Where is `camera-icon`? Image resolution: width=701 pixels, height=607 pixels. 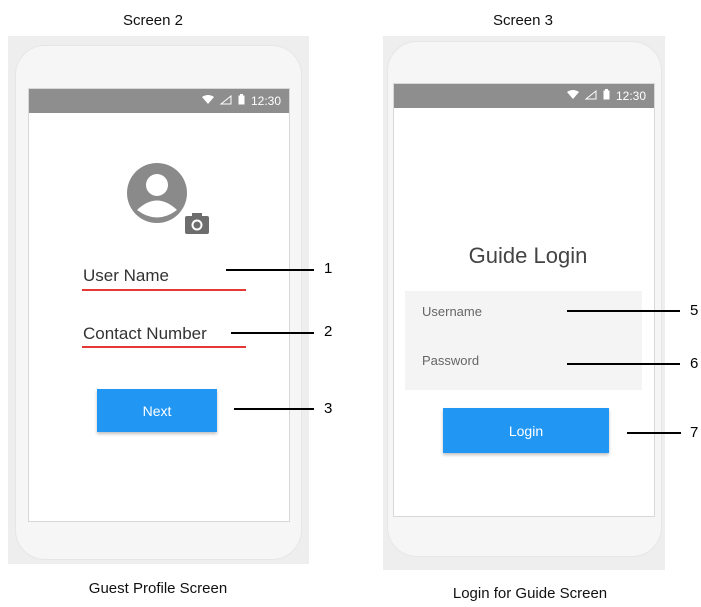
camera-icon is located at coordinates (197, 223).